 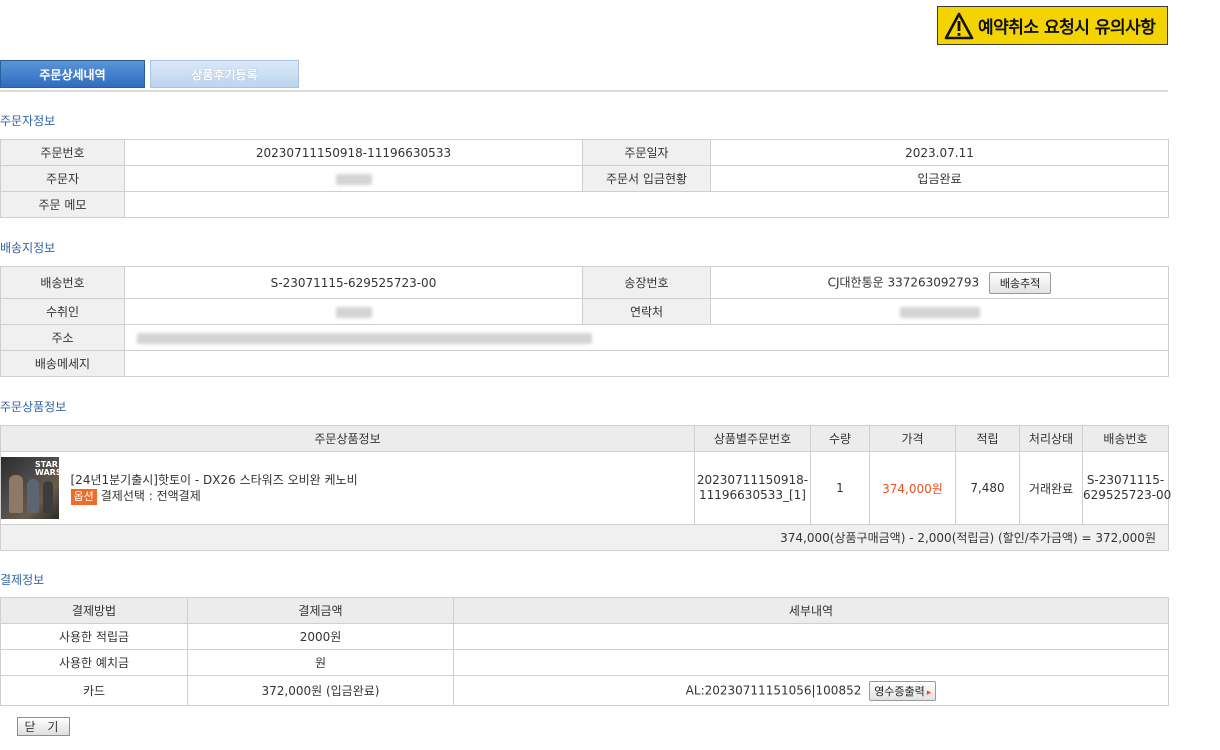 What do you see at coordinates (646, 363) in the screenshot?
I see `message-value` at bounding box center [646, 363].